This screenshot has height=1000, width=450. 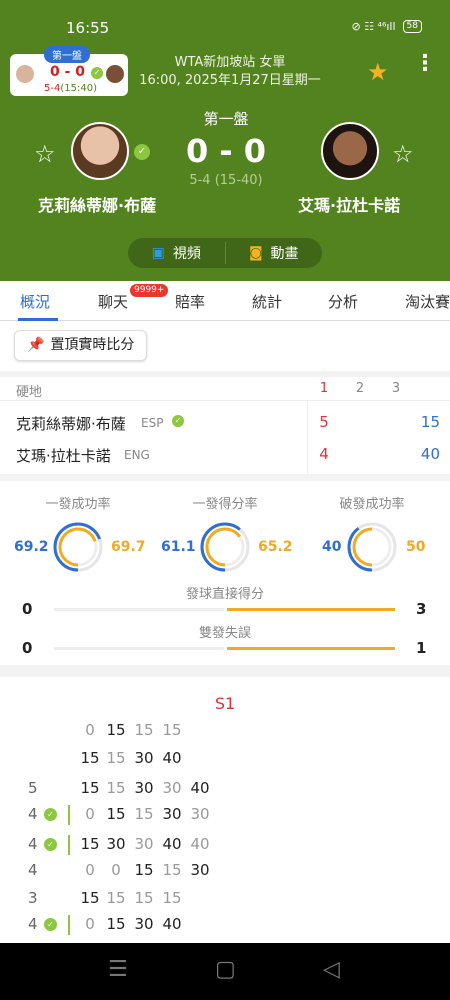 I want to click on battery-icon: 58, so click(x=412, y=26).